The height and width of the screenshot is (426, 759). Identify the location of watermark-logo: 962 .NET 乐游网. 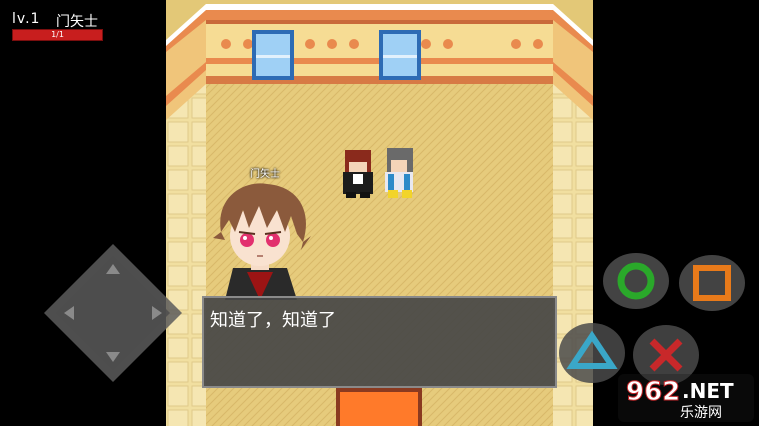
(686, 398).